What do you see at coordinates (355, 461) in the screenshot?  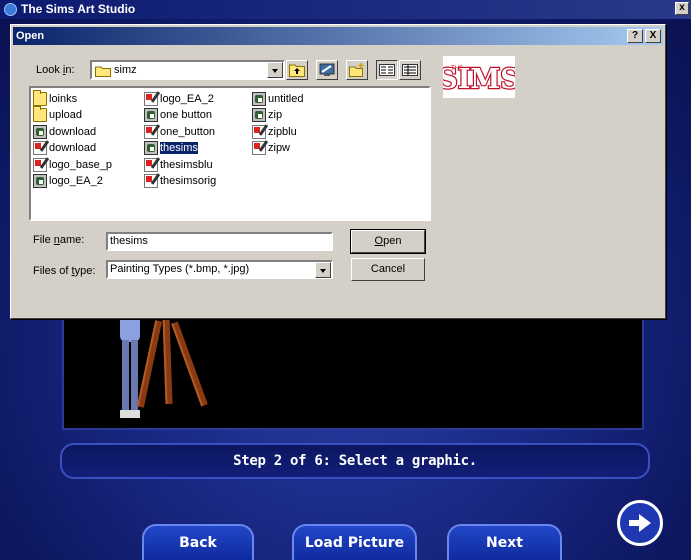 I see `step-indicator: Step 2 of 6: Select a graphic.` at bounding box center [355, 461].